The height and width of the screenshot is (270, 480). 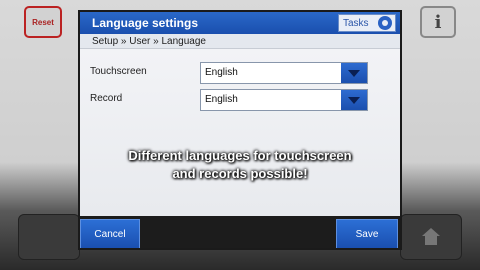 I want to click on window-title: Language settings, so click(x=145, y=23).